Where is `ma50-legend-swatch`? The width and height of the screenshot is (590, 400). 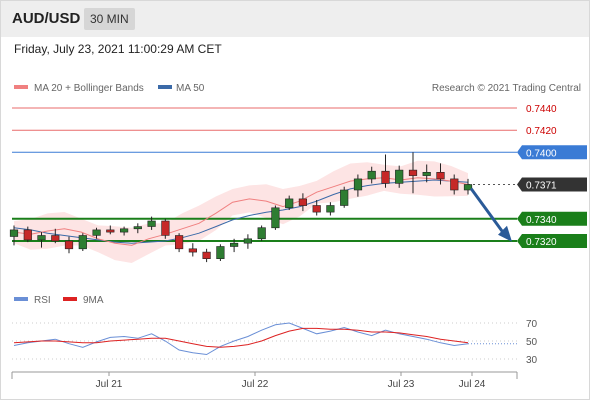 ma50-legend-swatch is located at coordinates (165, 87).